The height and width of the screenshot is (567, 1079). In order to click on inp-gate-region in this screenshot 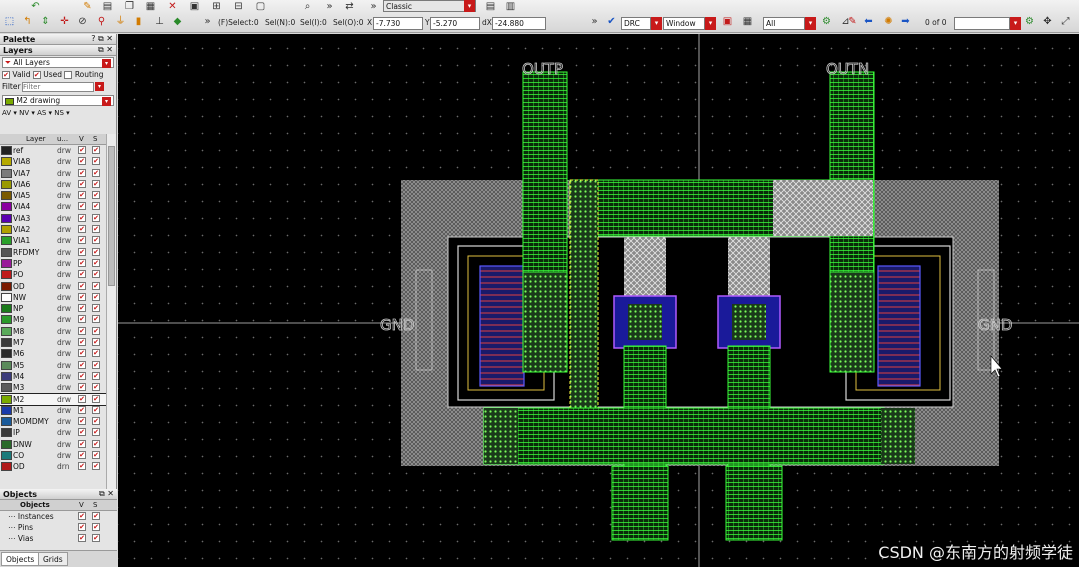, I will do `click(645, 267)`.